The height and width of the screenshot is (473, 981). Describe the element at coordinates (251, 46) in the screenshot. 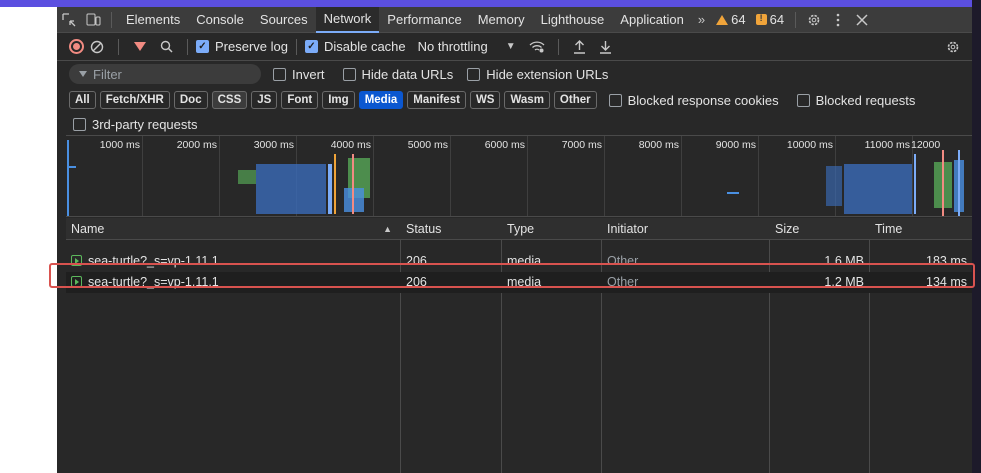

I see `preserve-log-label: Preserve log` at that location.